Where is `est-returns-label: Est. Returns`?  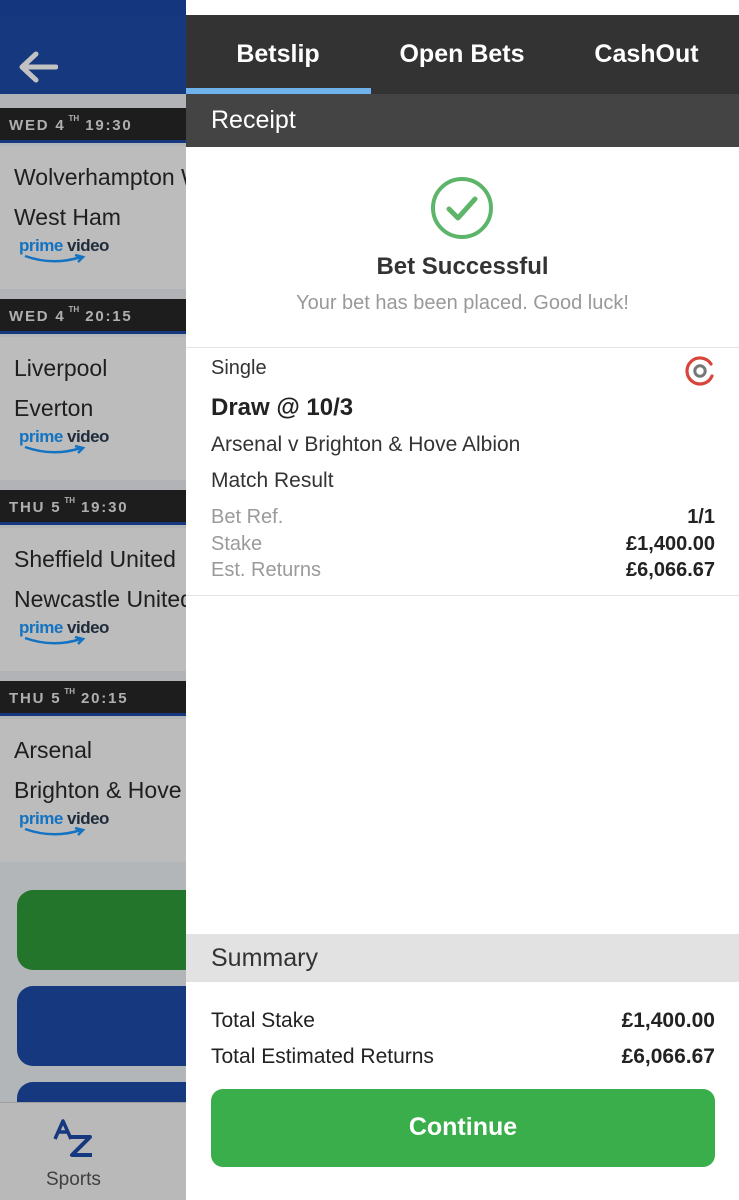
est-returns-label: Est. Returns is located at coordinates (266, 570).